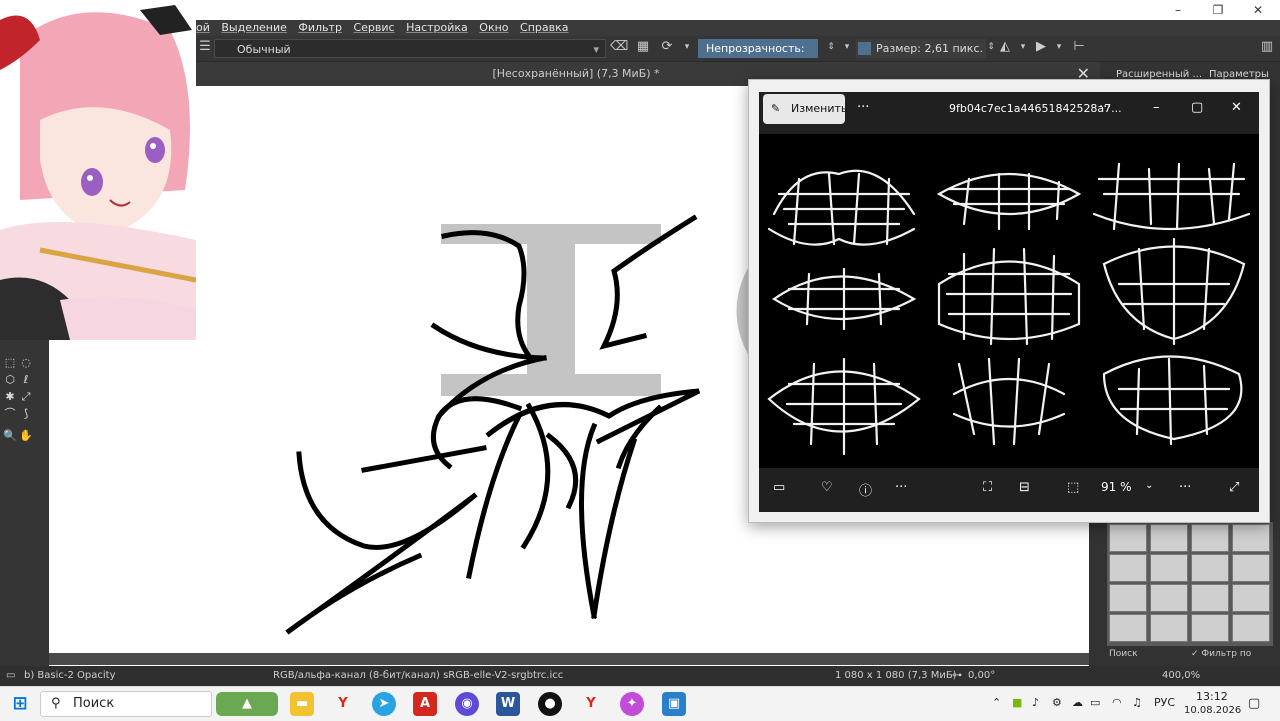 This screenshot has height=721, width=1280. I want to click on ellipse-select-icon: ◌, so click(26, 363).